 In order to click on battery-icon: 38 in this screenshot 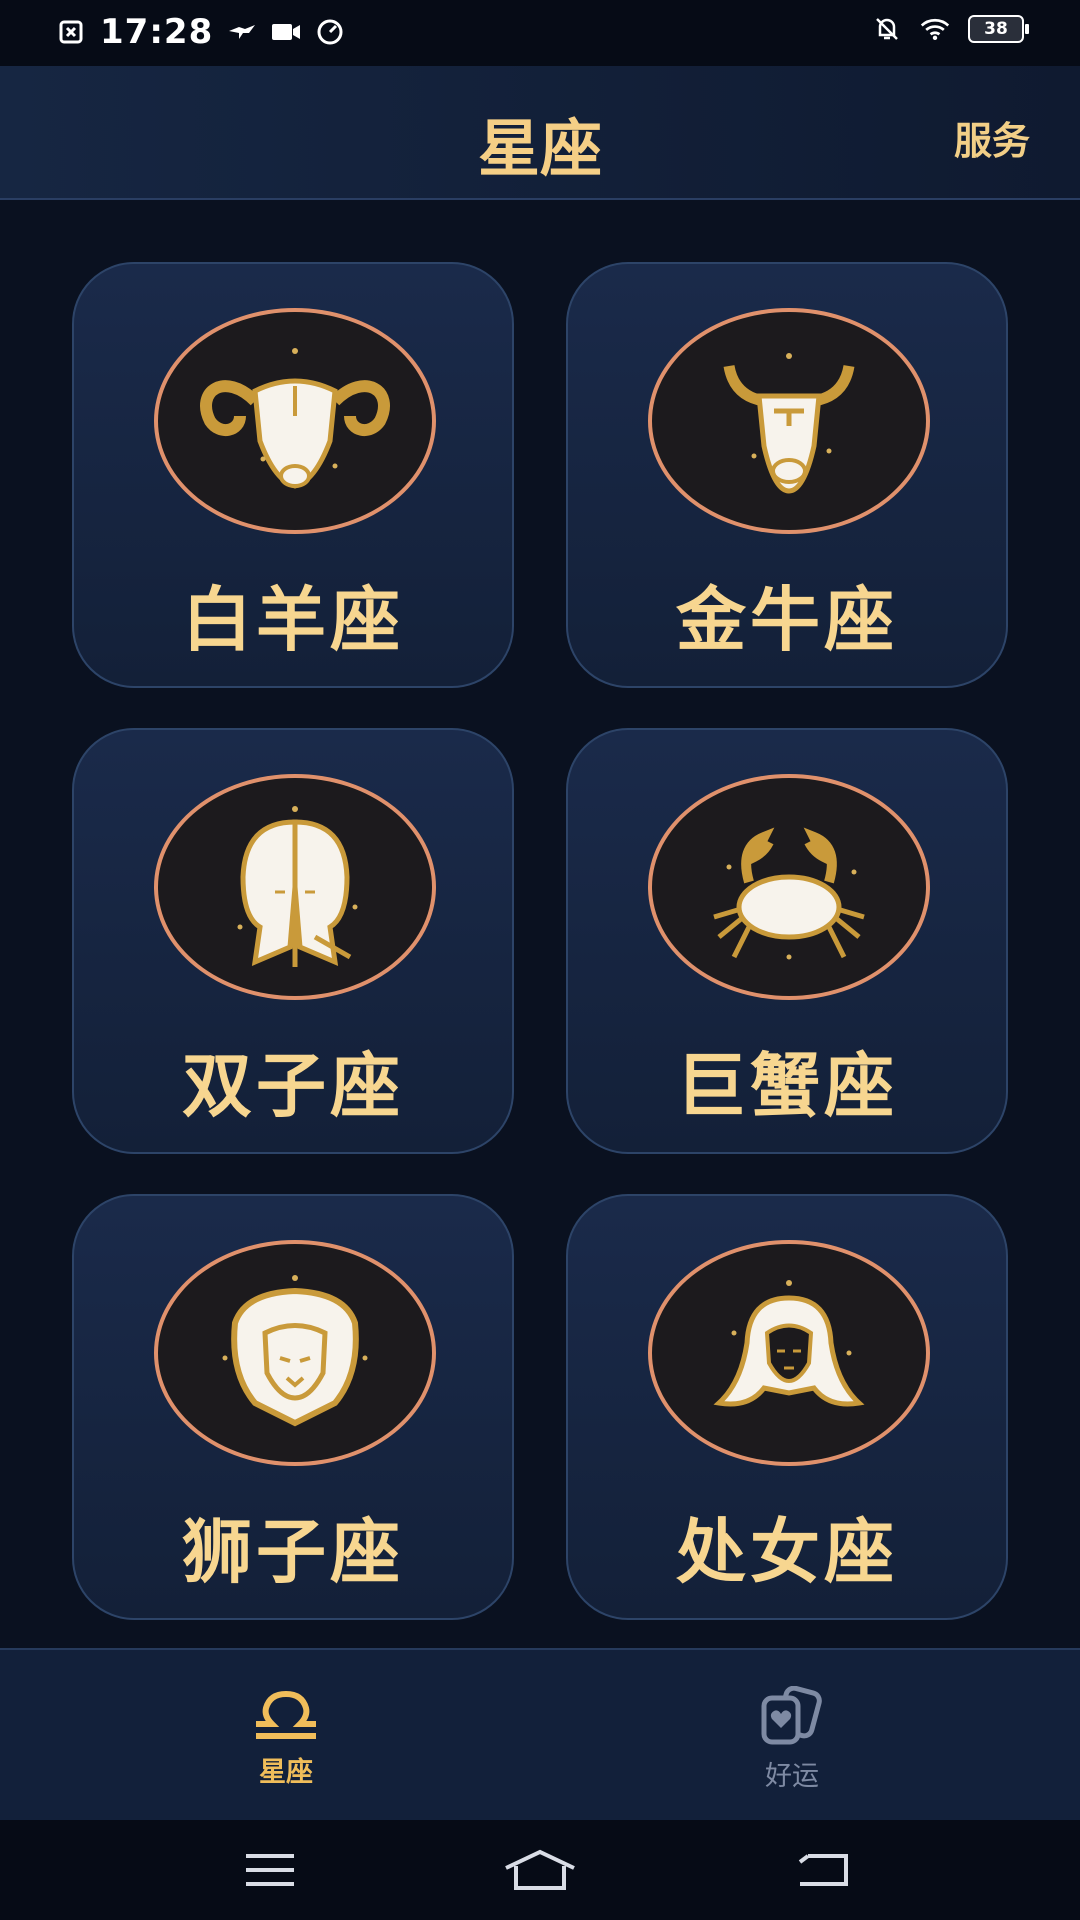, I will do `click(998, 29)`.